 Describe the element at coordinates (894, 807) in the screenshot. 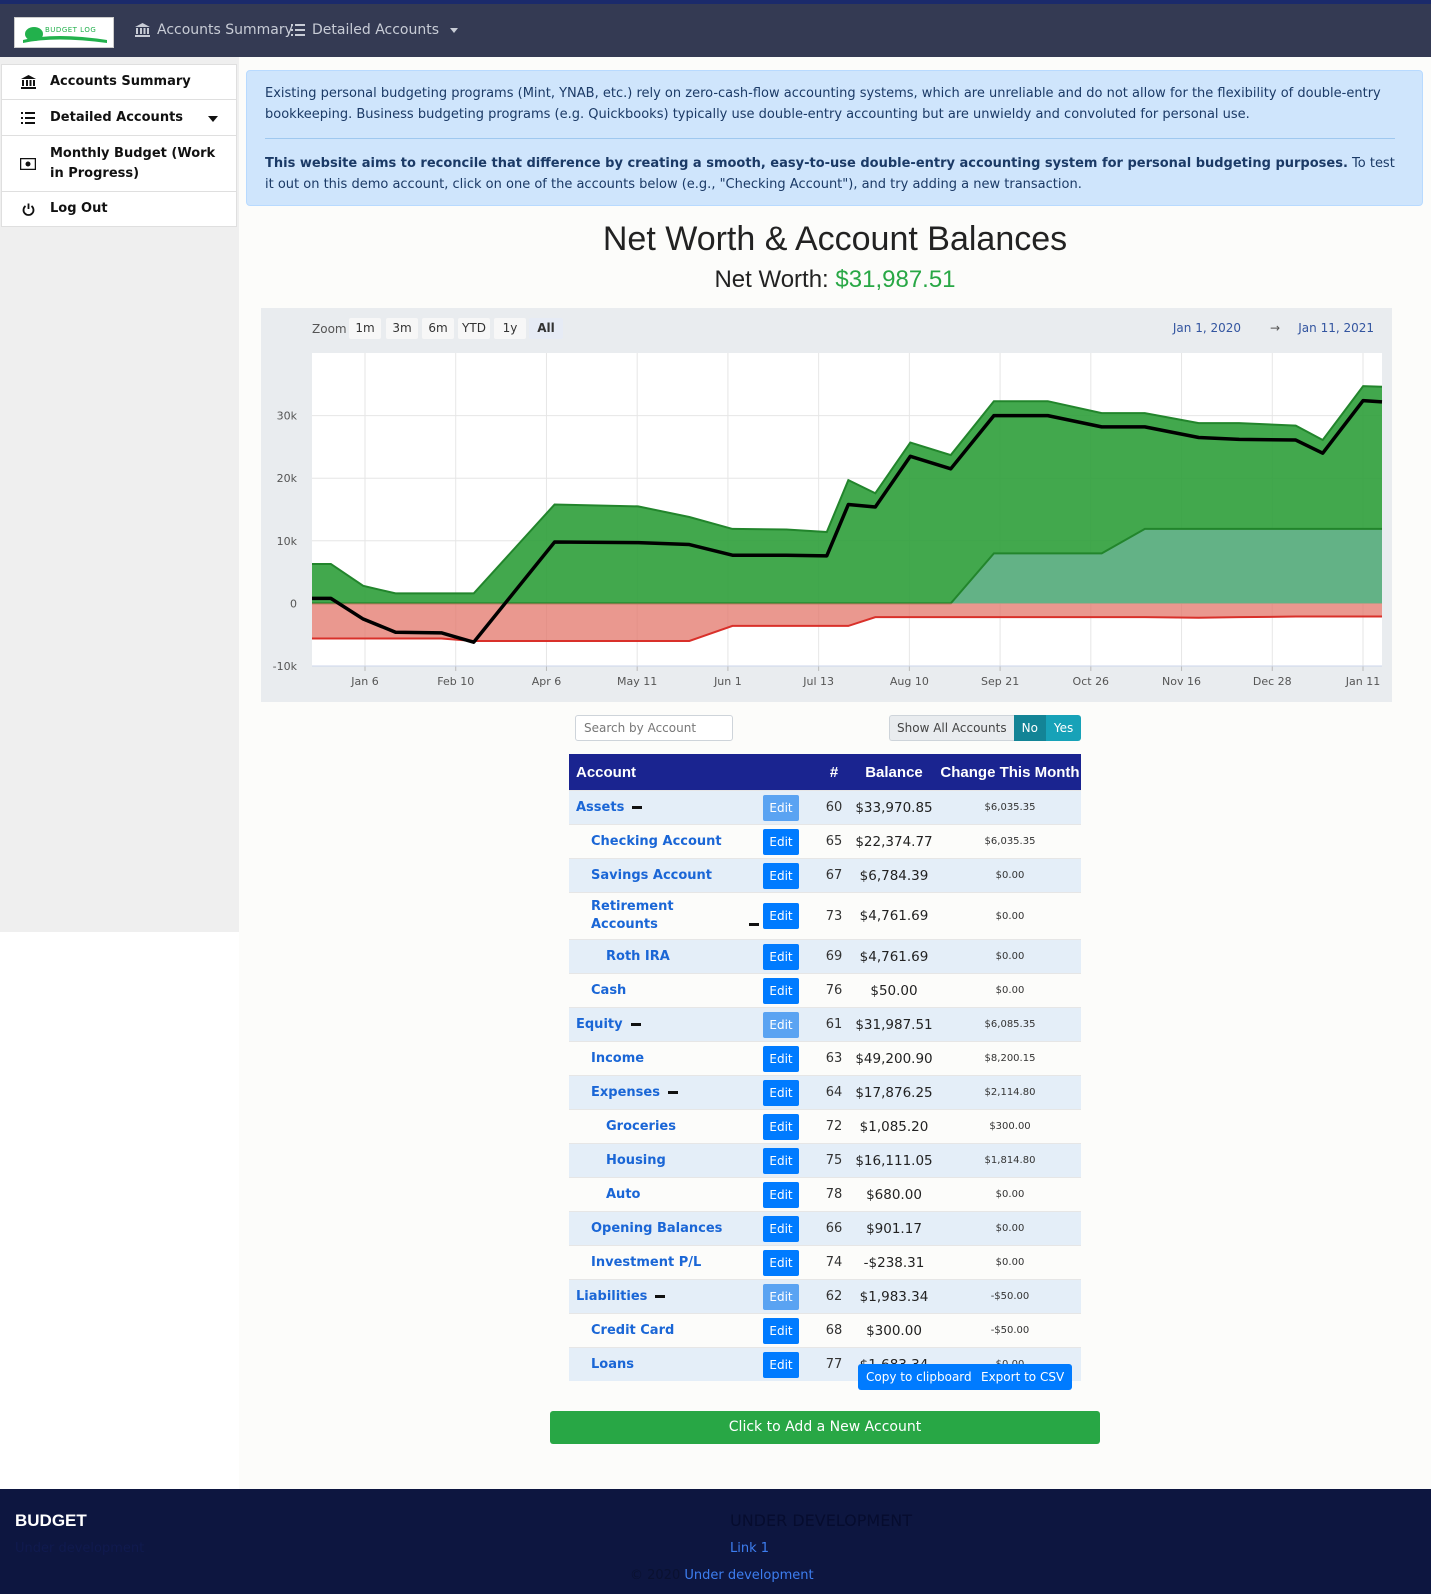

I see `account-balance: $33,970.85` at that location.